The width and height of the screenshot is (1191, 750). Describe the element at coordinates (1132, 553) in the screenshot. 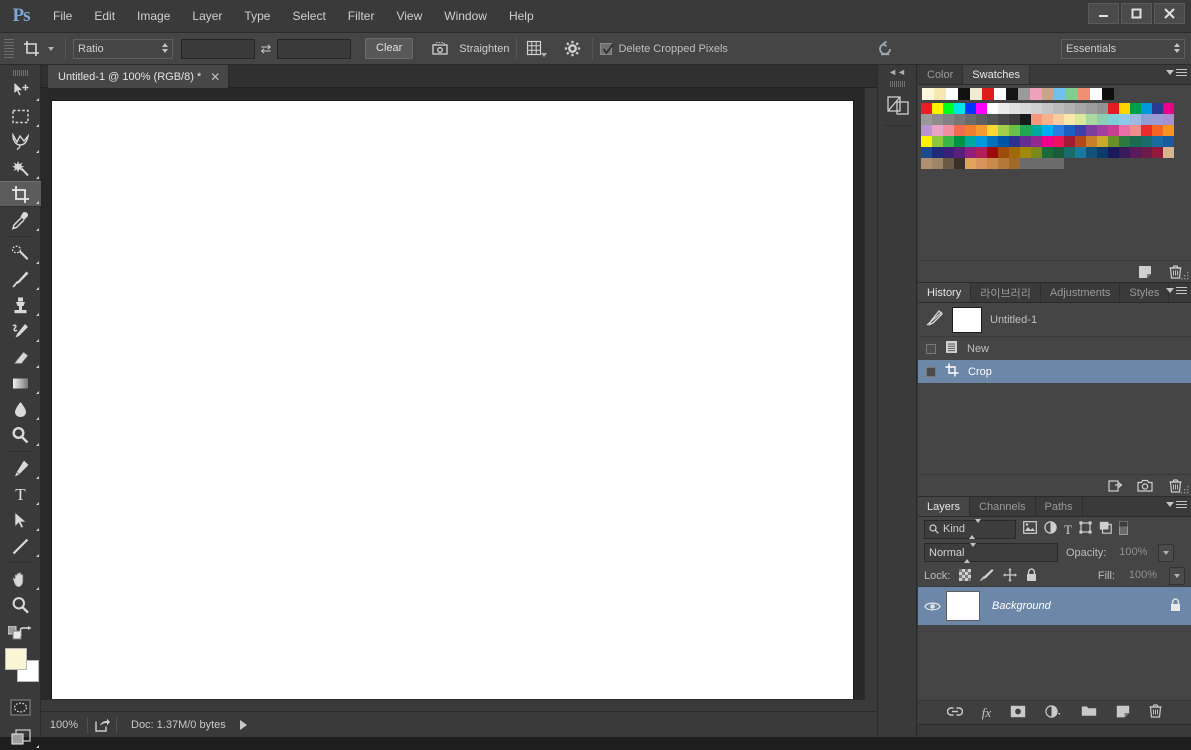

I see `opacity-value: 100%` at that location.